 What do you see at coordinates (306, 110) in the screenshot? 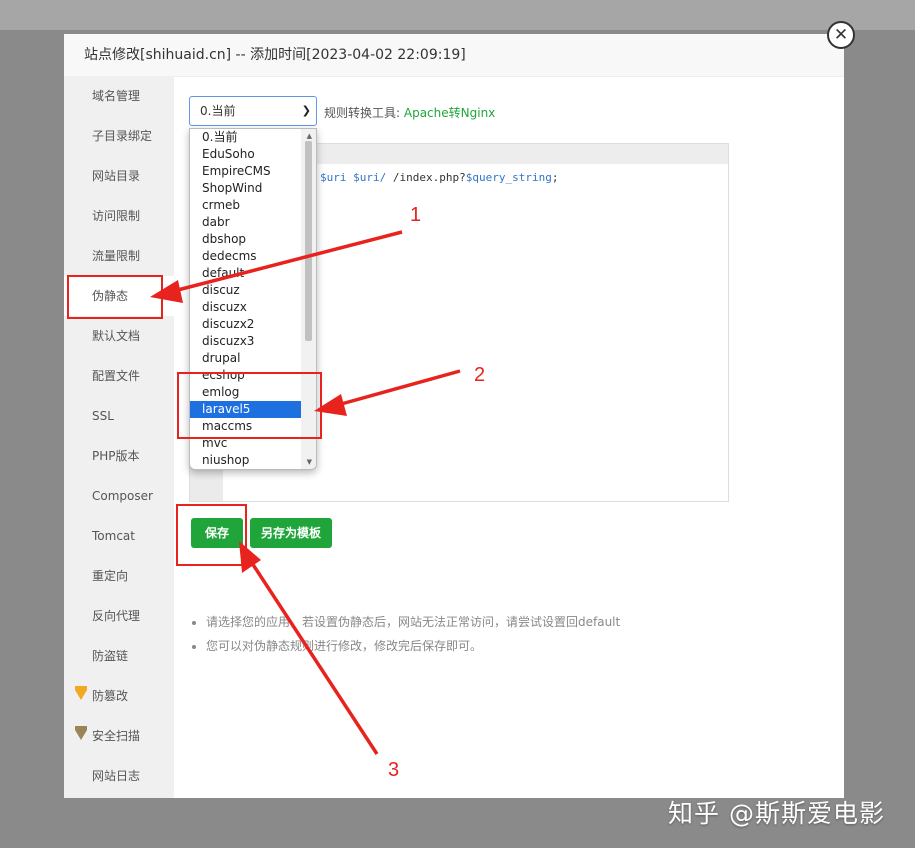
I see `chevron-down-icon: ❯` at bounding box center [306, 110].